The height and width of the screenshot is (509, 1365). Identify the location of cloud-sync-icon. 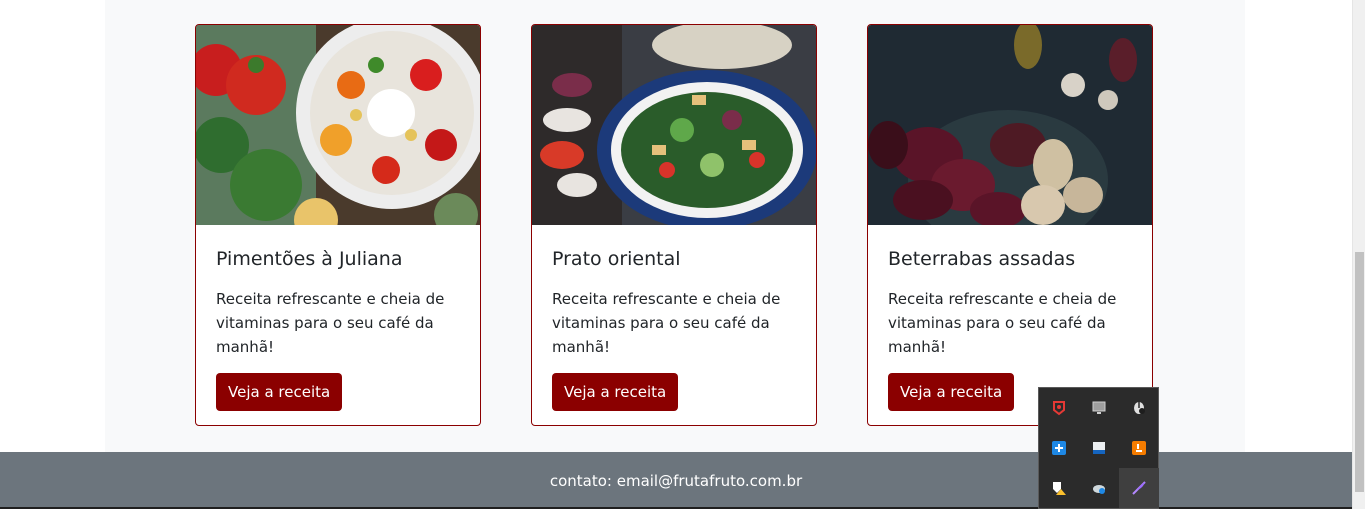
(1099, 488).